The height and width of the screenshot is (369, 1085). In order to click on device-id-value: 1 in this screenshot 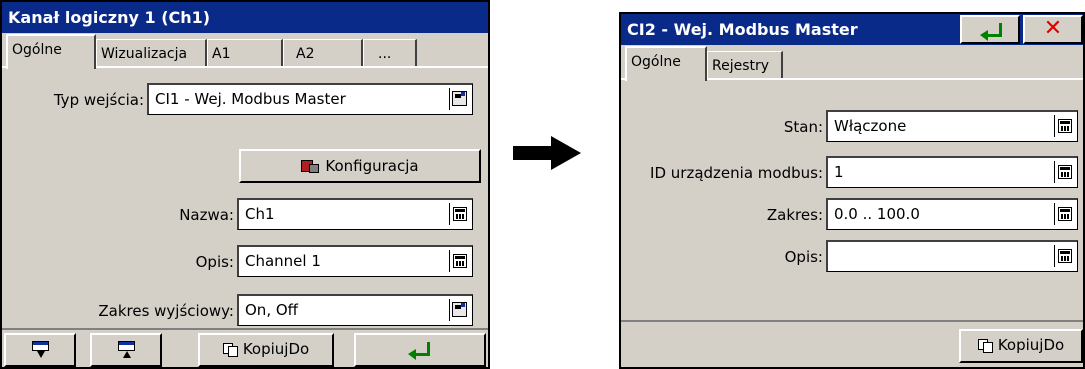, I will do `click(839, 172)`.